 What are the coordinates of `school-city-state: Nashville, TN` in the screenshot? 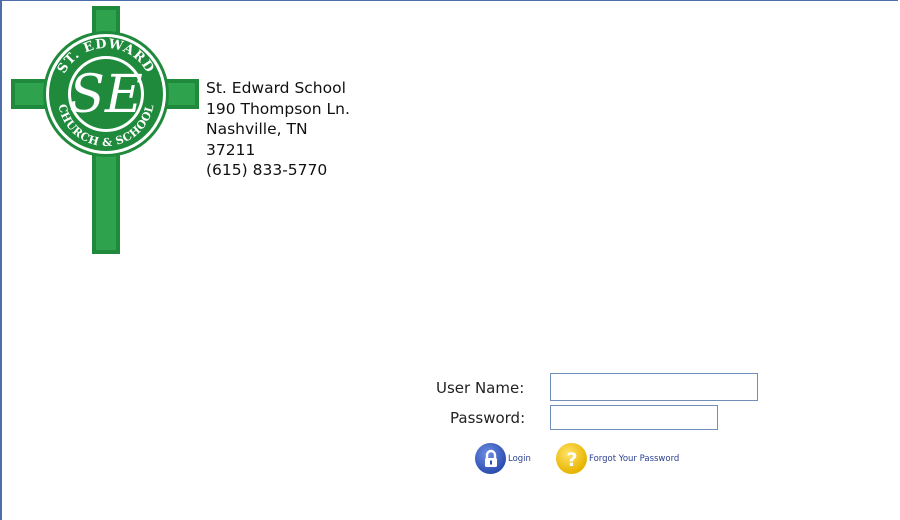 It's located at (257, 129).